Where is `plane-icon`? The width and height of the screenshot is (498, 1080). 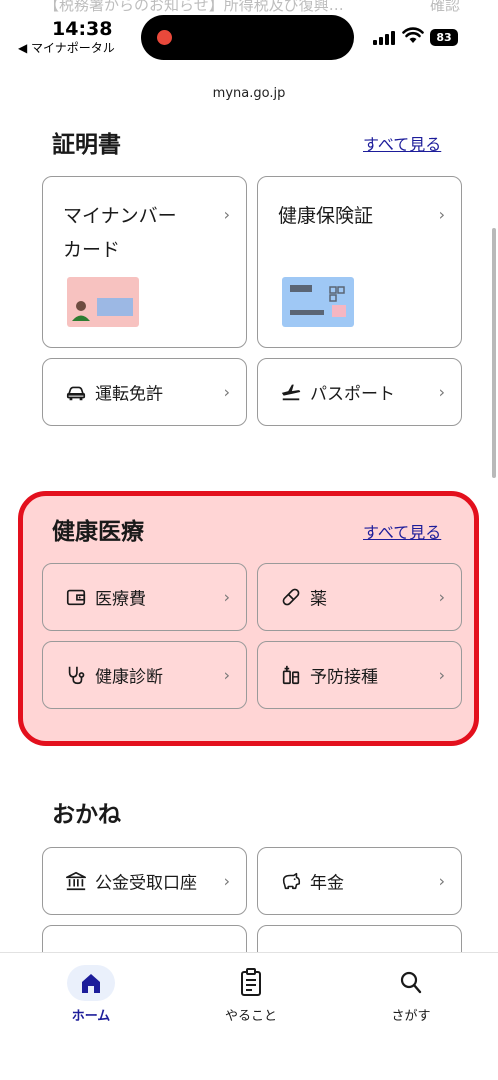 plane-icon is located at coordinates (291, 392).